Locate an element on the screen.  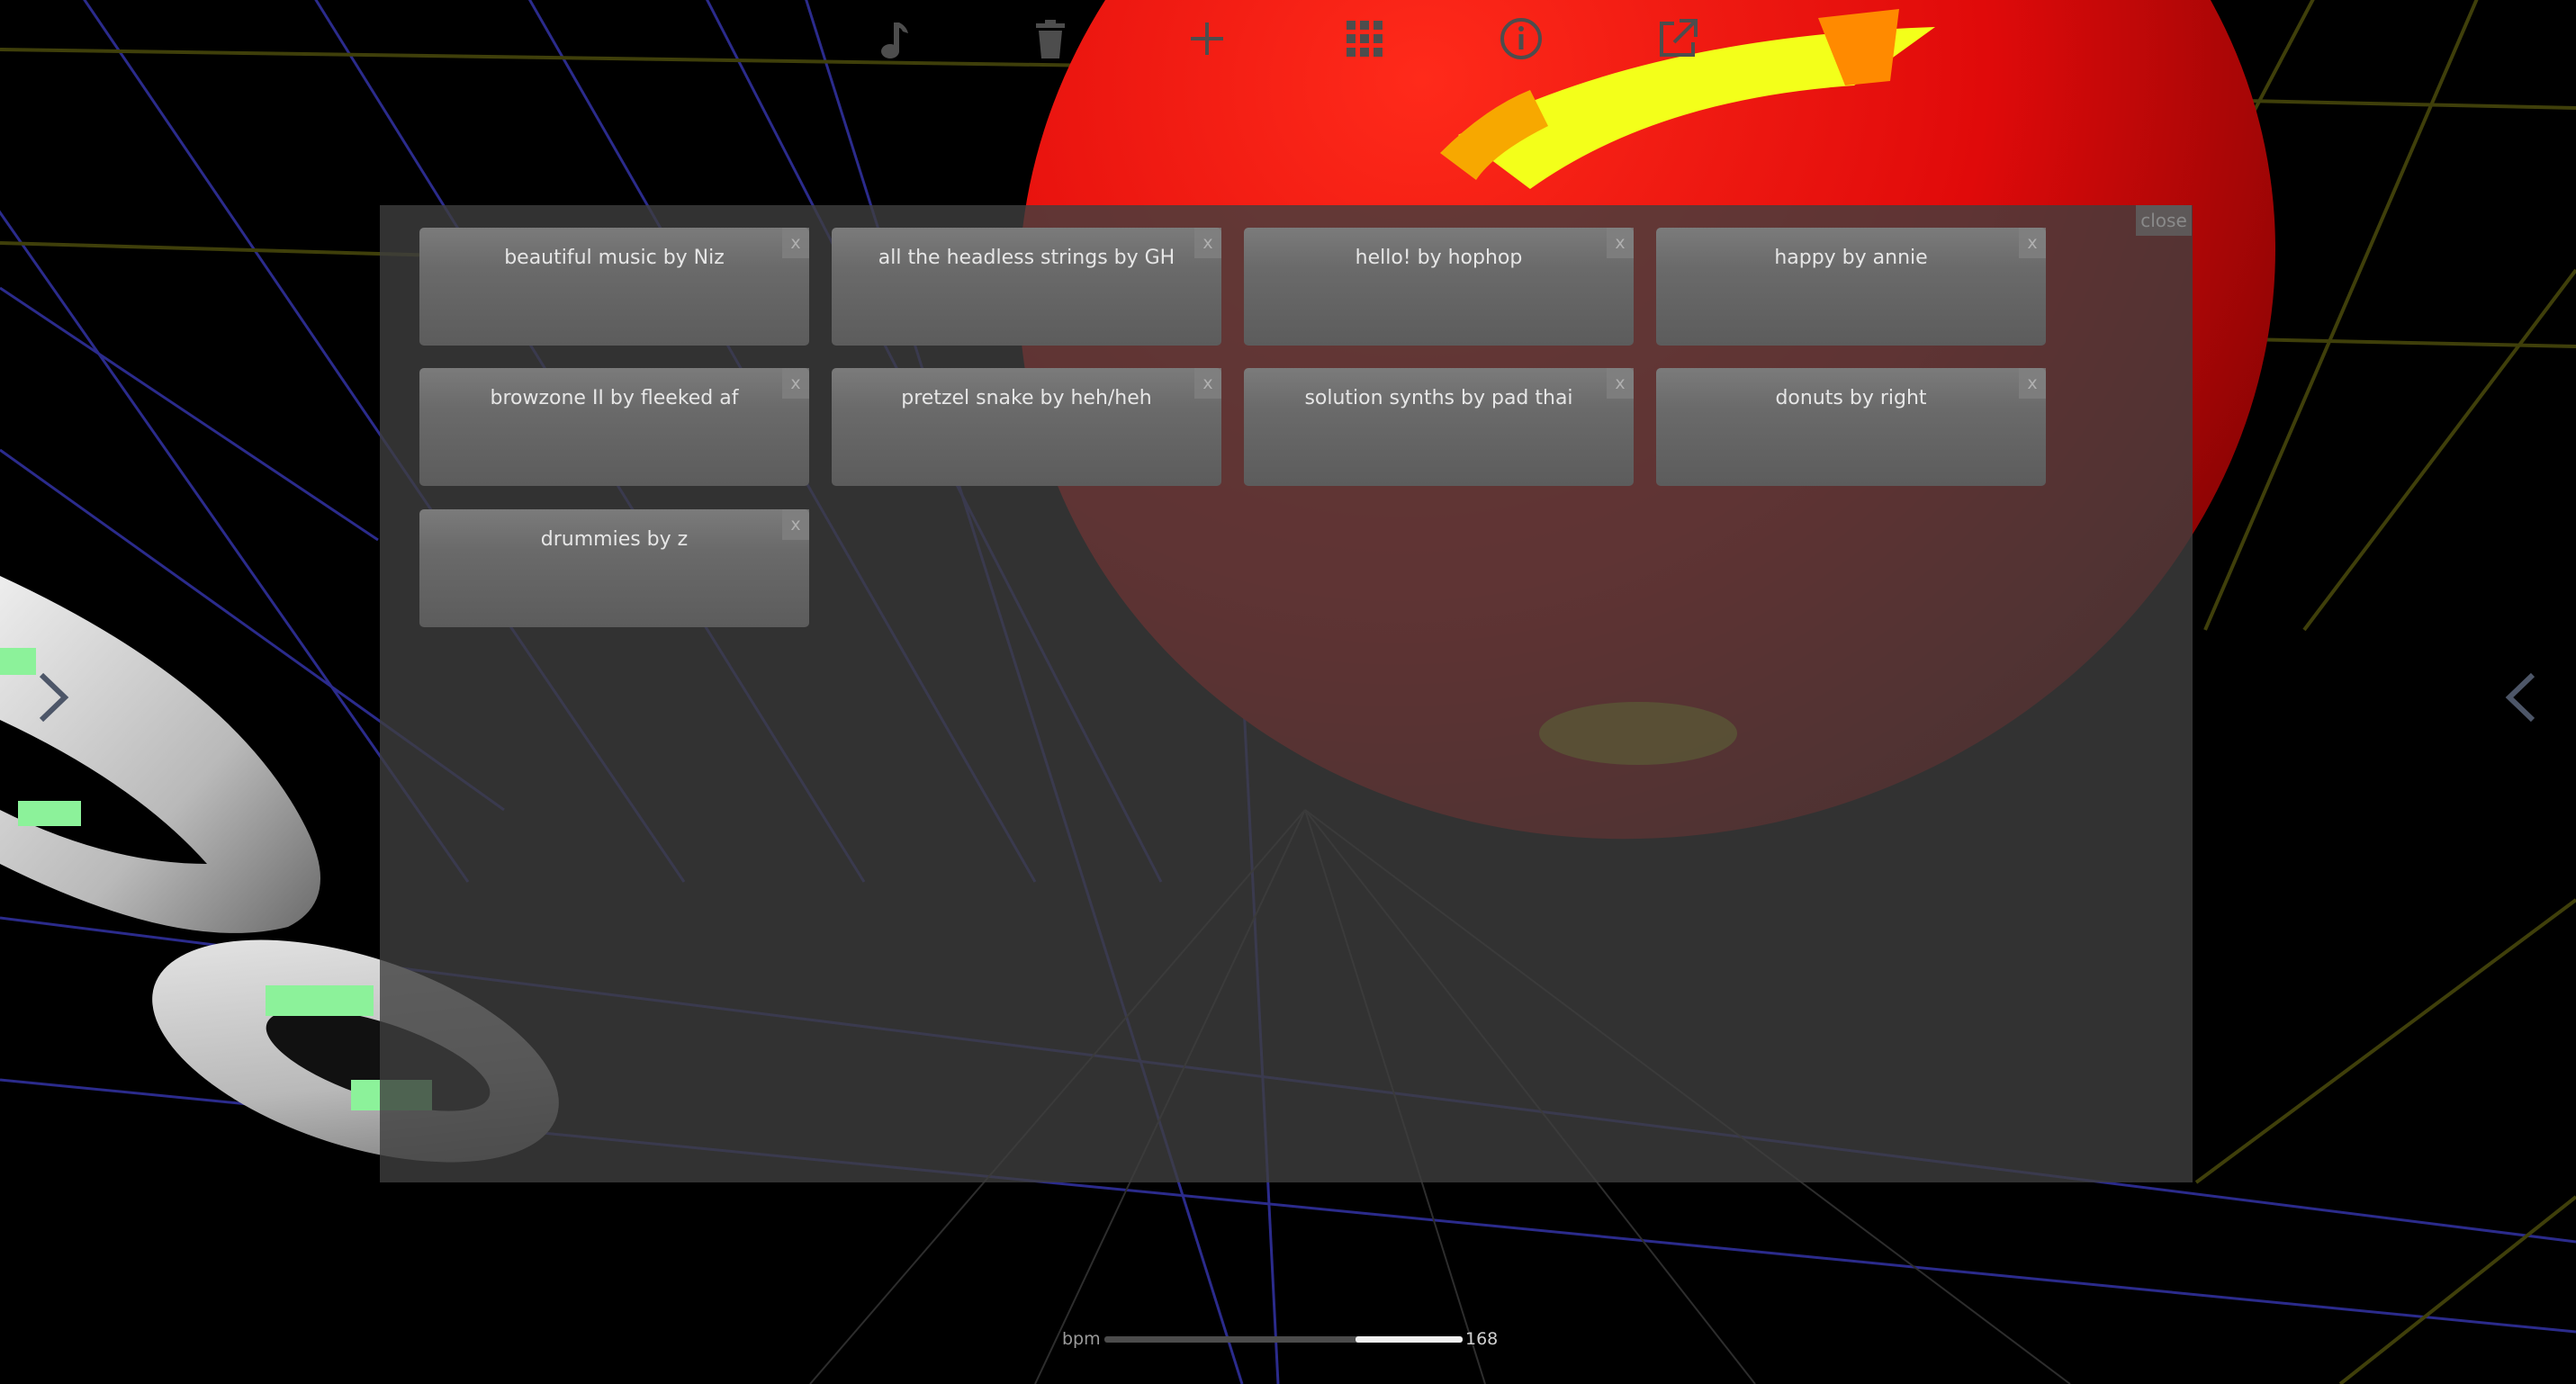
close-button: close is located at coordinates (2164, 221).